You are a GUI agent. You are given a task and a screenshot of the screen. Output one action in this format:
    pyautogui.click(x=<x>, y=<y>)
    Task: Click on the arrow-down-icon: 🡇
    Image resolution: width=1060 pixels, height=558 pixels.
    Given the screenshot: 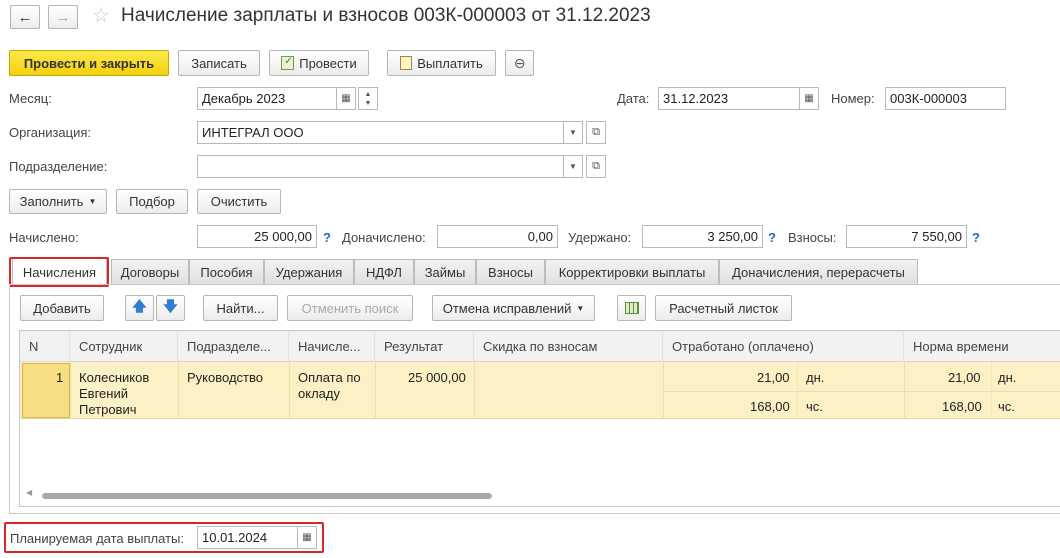 What is the action you would take?
    pyautogui.click(x=170, y=306)
    